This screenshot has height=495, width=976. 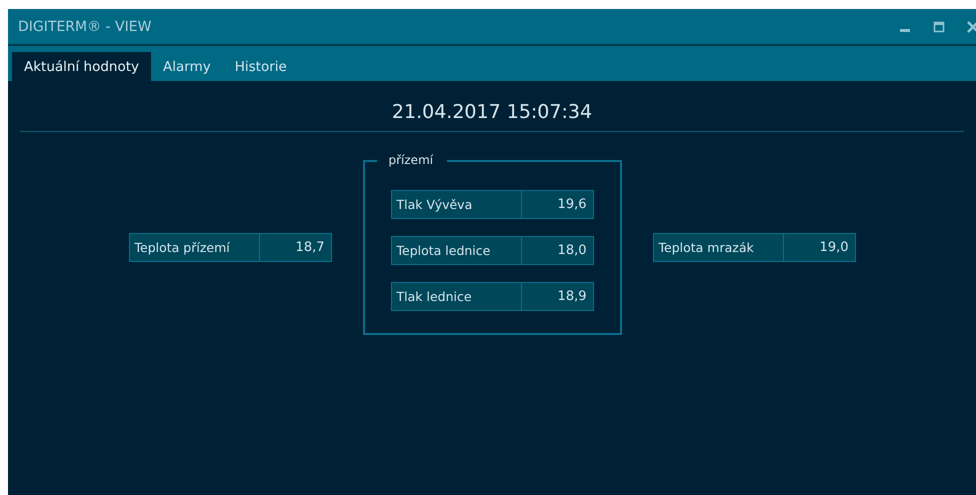 I want to click on tab: Aktuální hodnoty, so click(x=82, y=66).